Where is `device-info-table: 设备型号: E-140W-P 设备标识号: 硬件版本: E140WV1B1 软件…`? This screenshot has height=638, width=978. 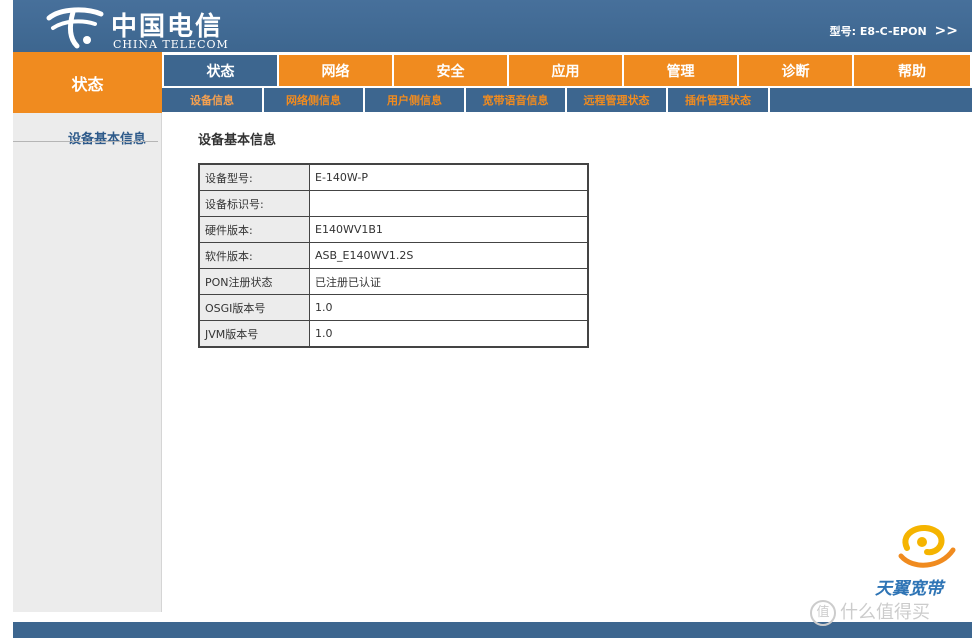
device-info-table: 设备型号: E-140W-P 设备标识号: 硬件版本: E140WV1B1 软件… is located at coordinates (393, 255).